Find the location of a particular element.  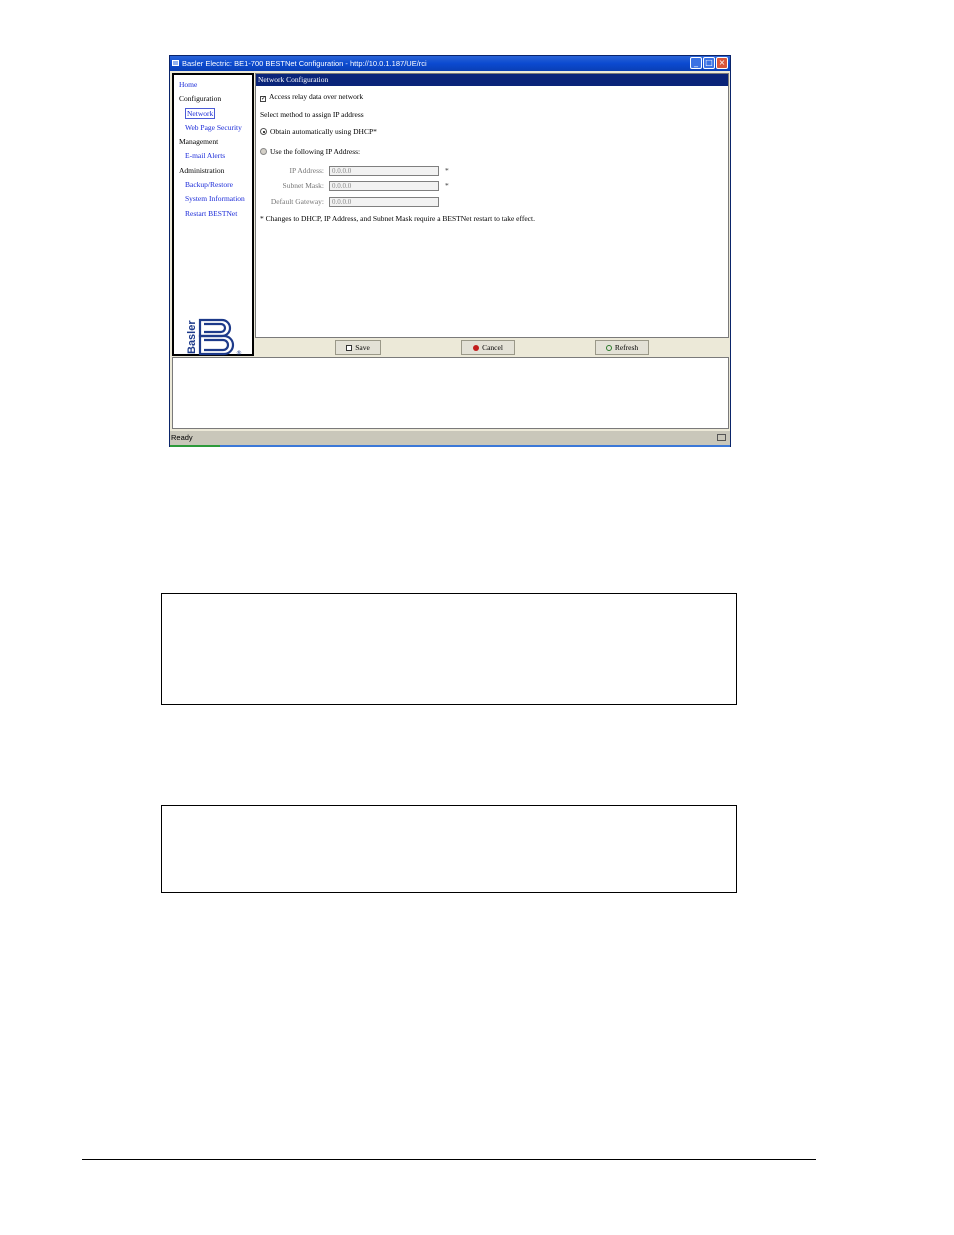

cancel-label: Cancel is located at coordinates (492, 347).